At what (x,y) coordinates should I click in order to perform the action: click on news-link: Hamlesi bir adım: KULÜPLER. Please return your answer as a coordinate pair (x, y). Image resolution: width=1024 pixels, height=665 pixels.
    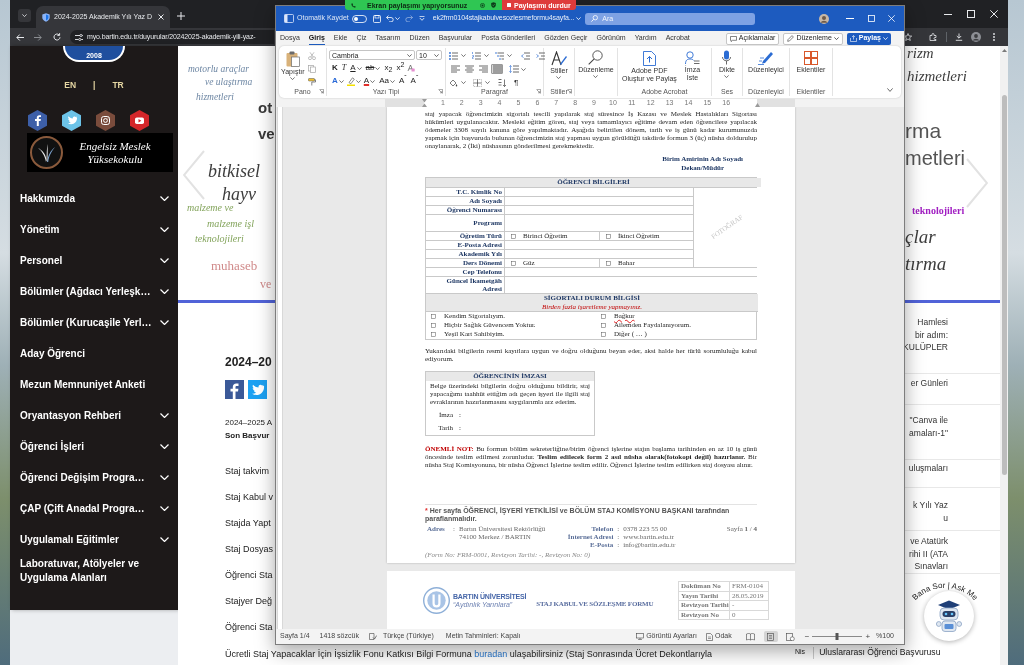
    Looking at the image, I should click on (925, 335).